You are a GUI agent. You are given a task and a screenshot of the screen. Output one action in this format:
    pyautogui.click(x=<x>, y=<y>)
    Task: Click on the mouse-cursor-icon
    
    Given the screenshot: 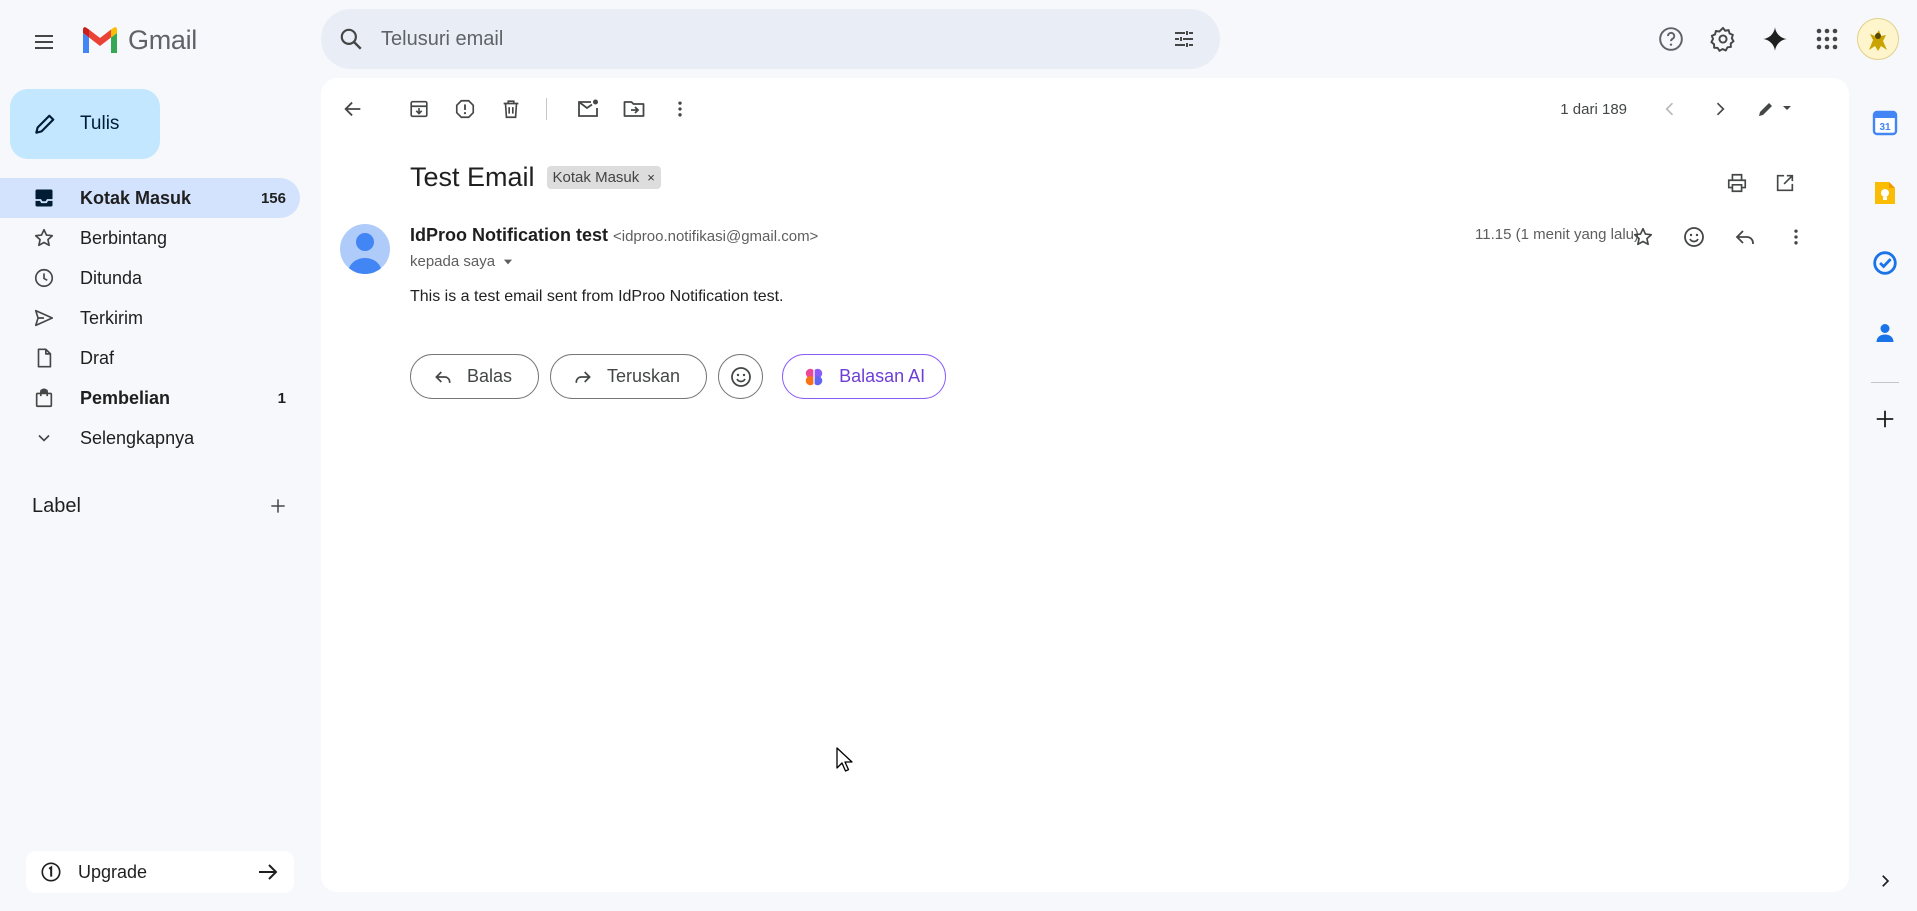 What is the action you would take?
    pyautogui.click(x=844, y=759)
    